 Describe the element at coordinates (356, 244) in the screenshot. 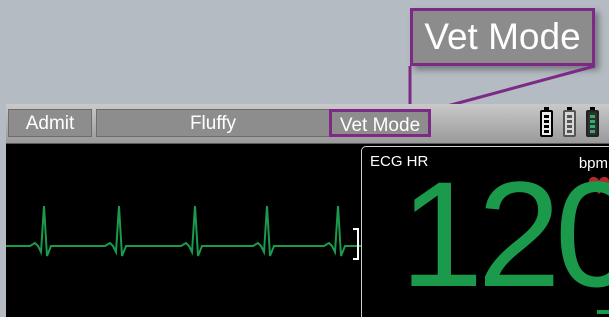

I see `alarm-limit-bracket` at that location.